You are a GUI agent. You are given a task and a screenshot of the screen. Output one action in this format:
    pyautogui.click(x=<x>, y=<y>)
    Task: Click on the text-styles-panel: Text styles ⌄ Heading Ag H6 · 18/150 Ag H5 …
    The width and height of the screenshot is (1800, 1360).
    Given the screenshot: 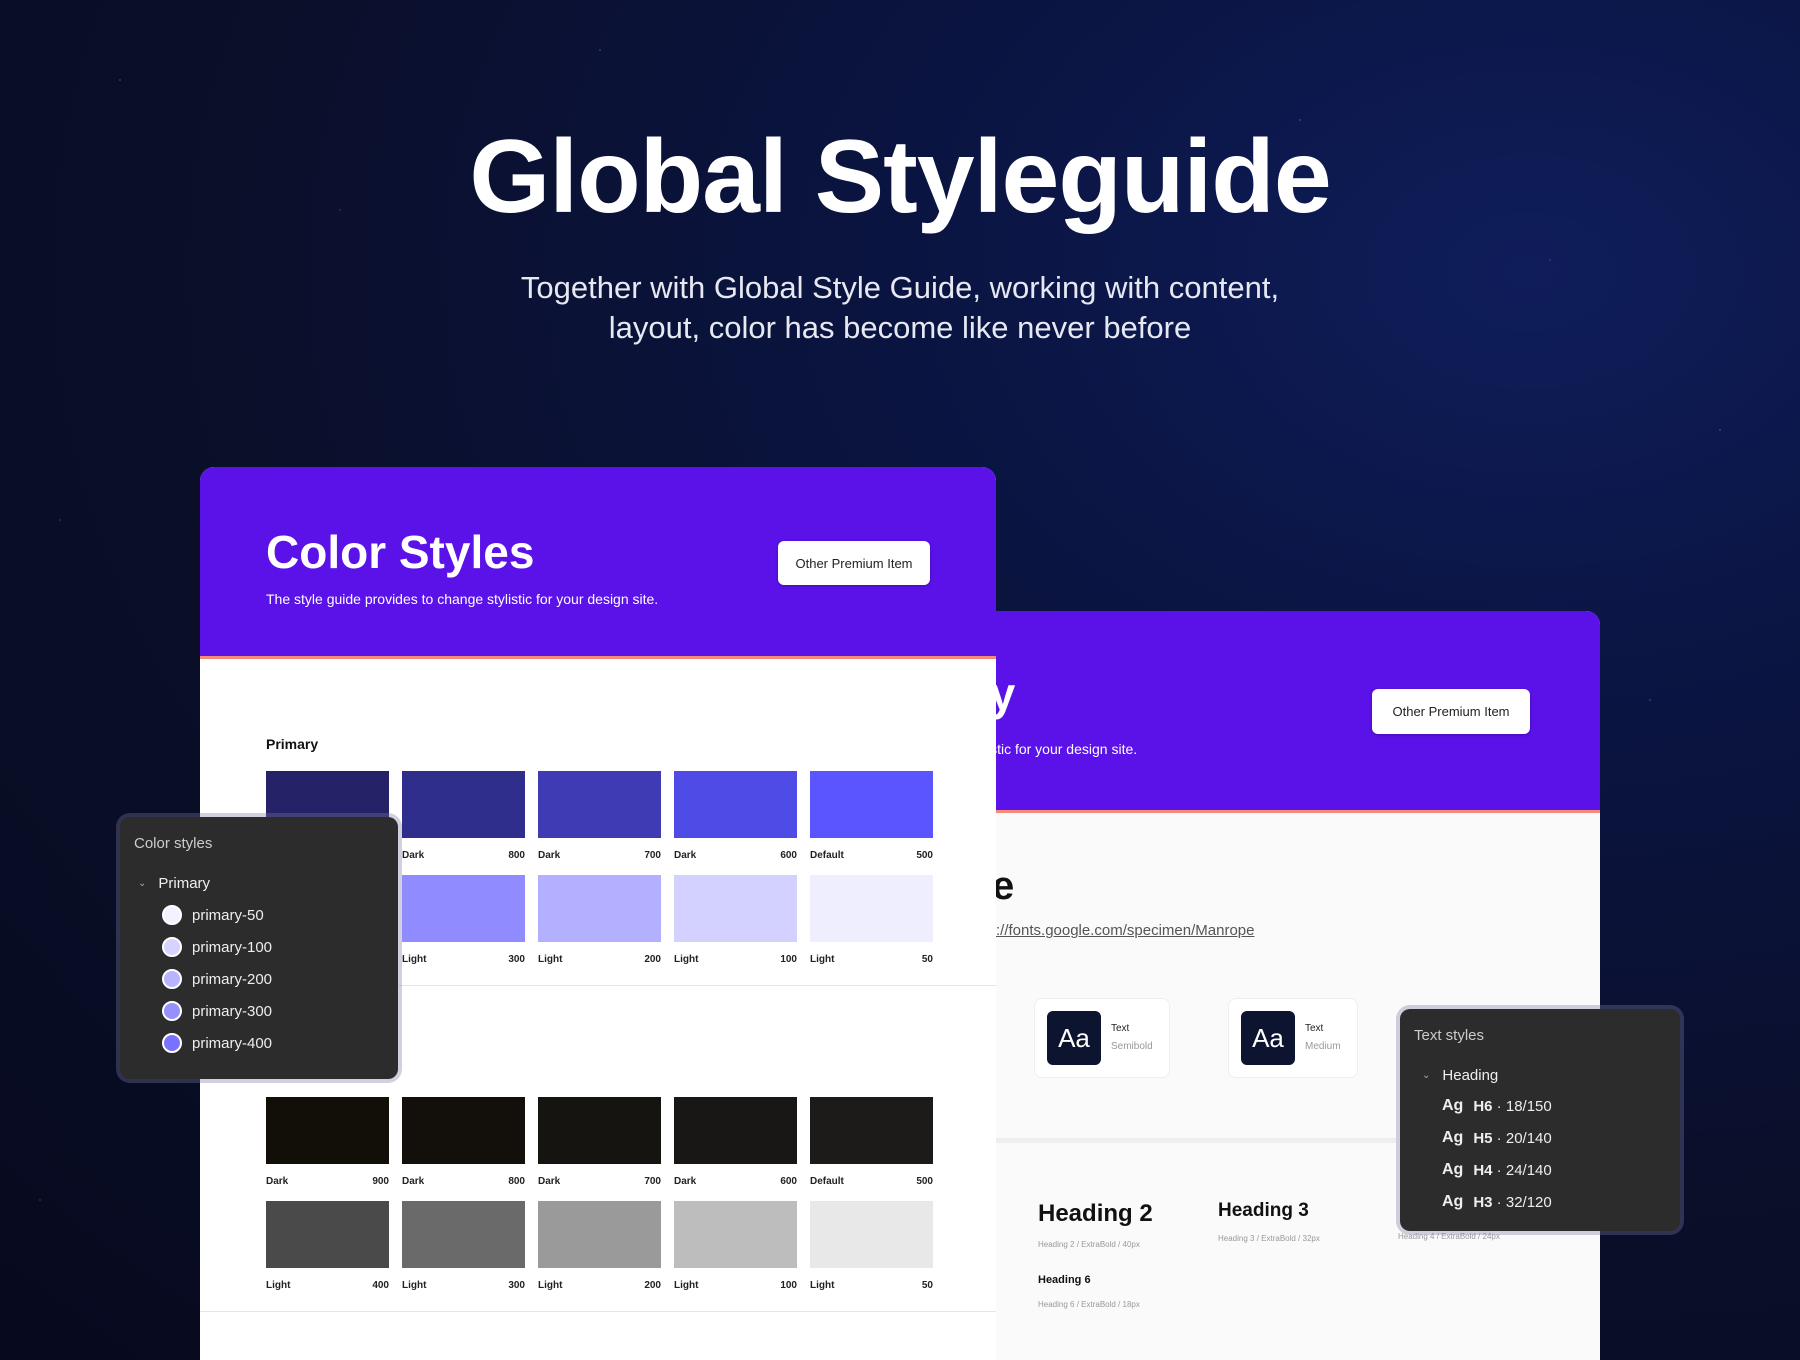 What is the action you would take?
    pyautogui.click(x=1540, y=1120)
    